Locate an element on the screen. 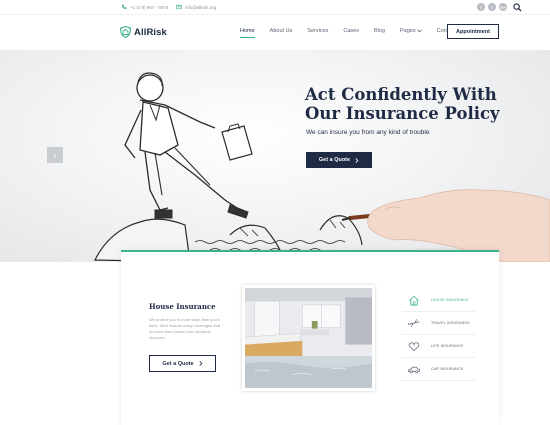 Image resolution: width=550 pixels, height=425 pixels. house-photo is located at coordinates (308, 338).